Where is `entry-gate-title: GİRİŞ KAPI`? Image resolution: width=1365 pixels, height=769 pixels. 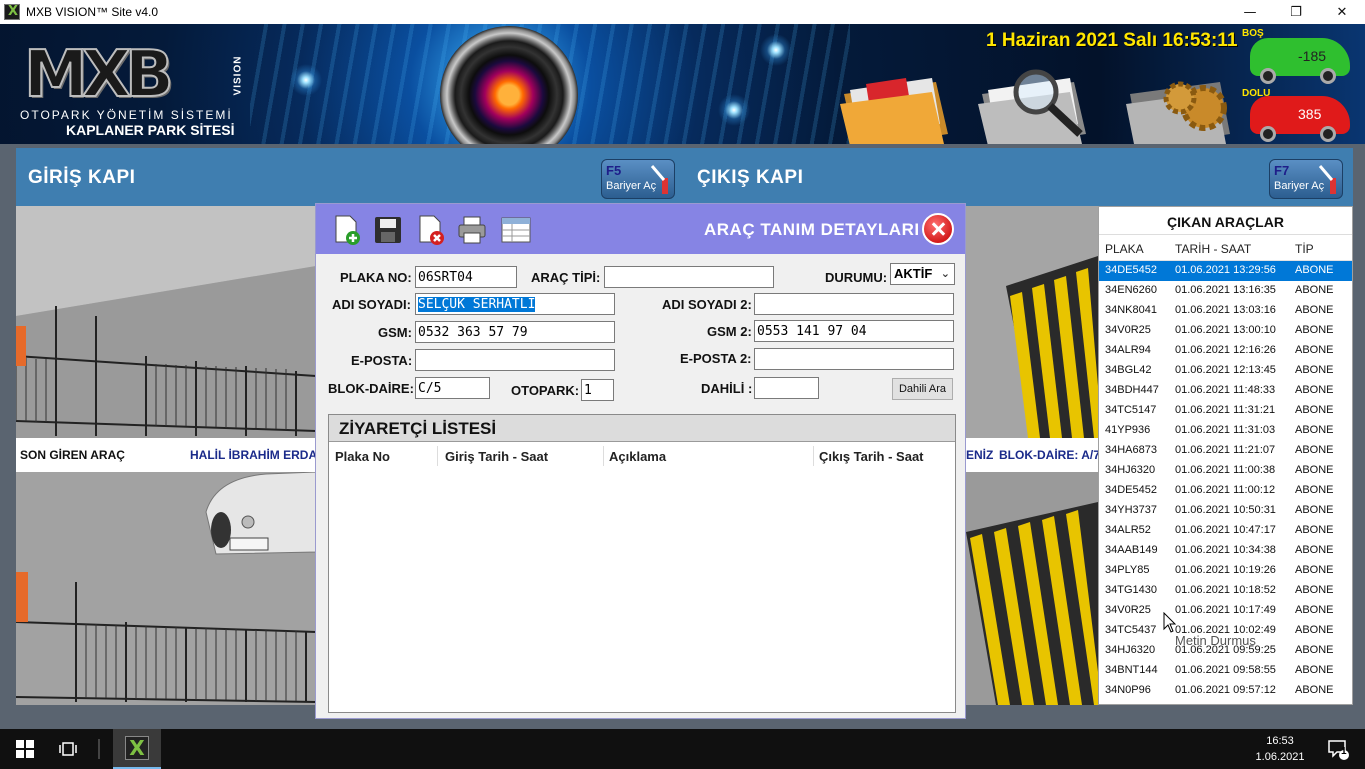
entry-gate-title: GİRİŞ KAPI is located at coordinates (82, 177).